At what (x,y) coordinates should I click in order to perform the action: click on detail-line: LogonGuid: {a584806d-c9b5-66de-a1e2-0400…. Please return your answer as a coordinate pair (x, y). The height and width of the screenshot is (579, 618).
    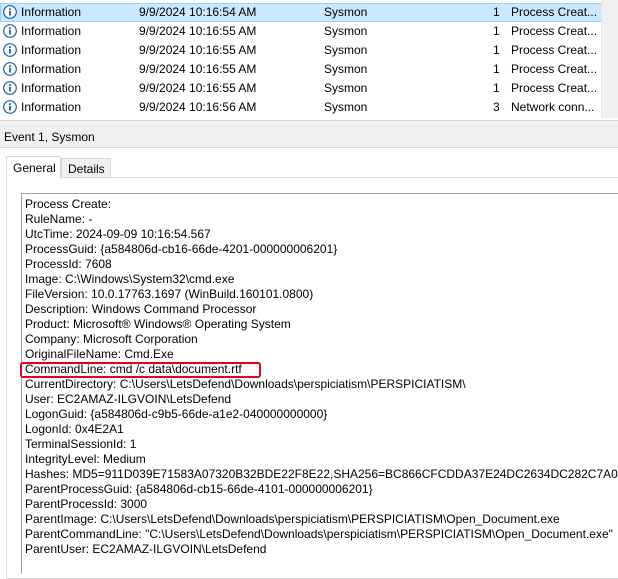
    Looking at the image, I should click on (176, 414).